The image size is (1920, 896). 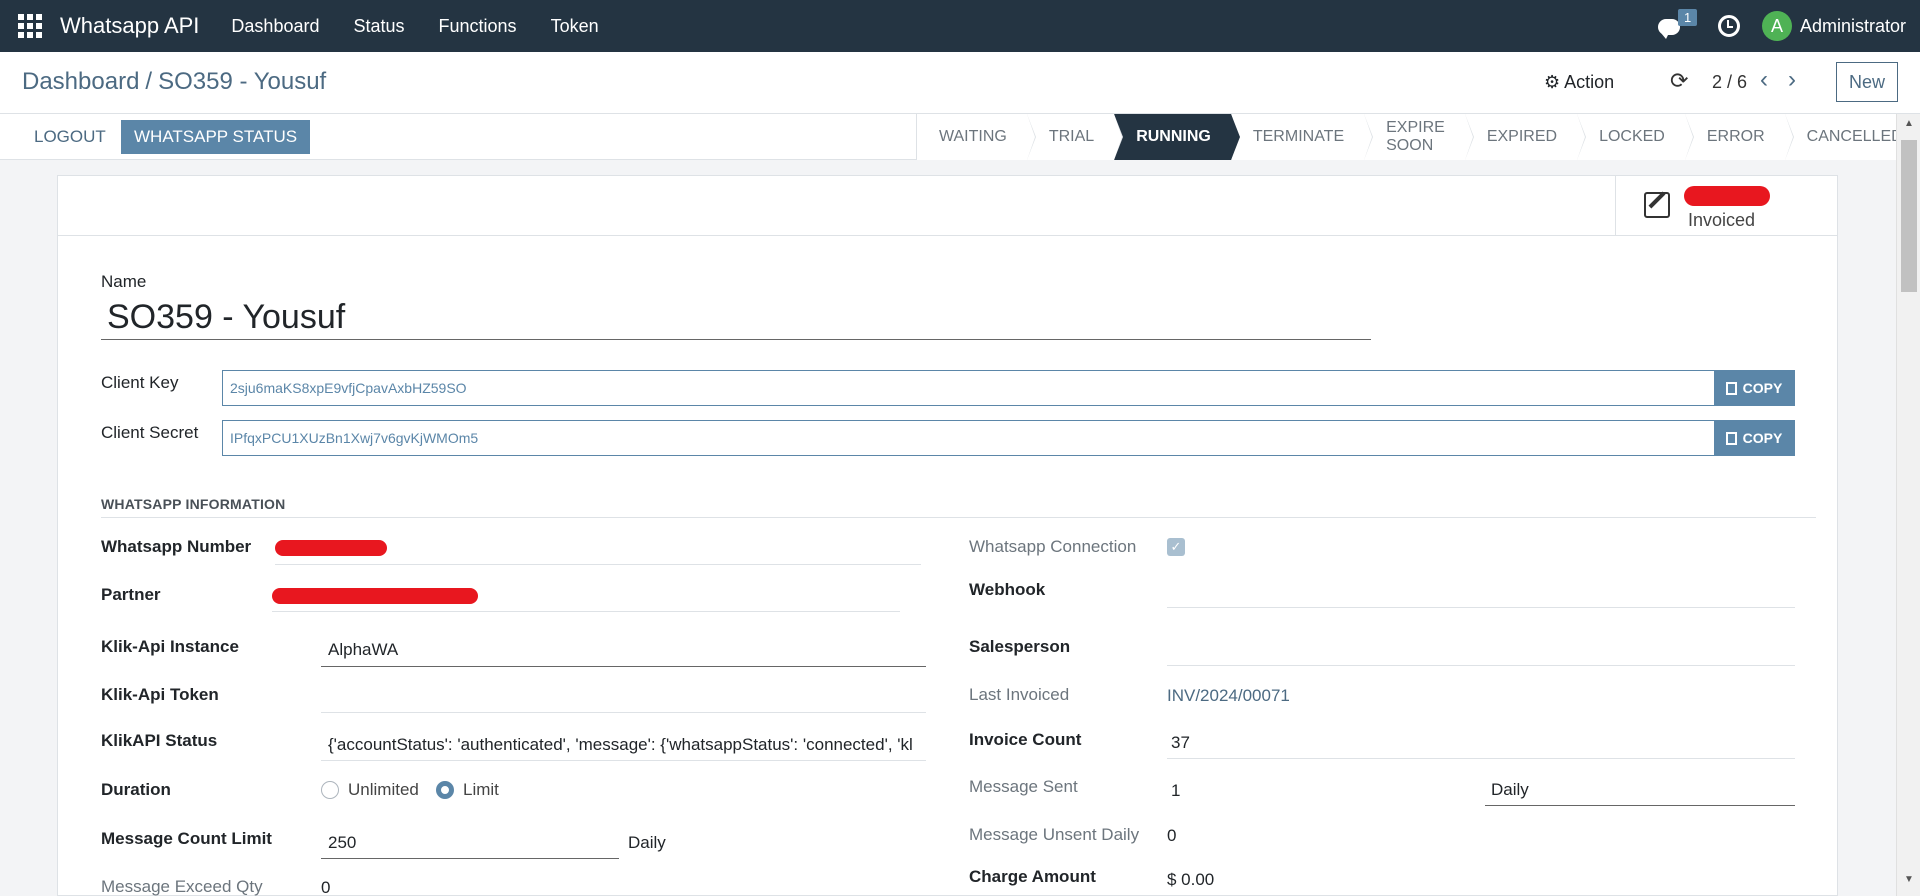 I want to click on last-invoiced-link: INV/2024/00071, so click(x=1228, y=696).